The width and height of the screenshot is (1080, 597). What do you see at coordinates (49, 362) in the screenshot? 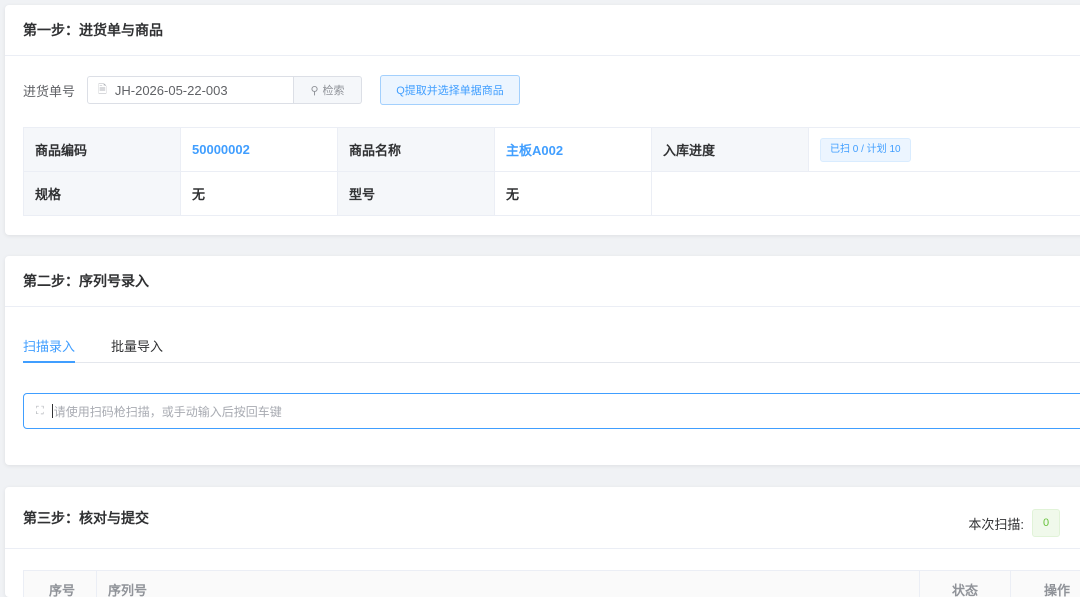
I see `active-tab-indicator` at bounding box center [49, 362].